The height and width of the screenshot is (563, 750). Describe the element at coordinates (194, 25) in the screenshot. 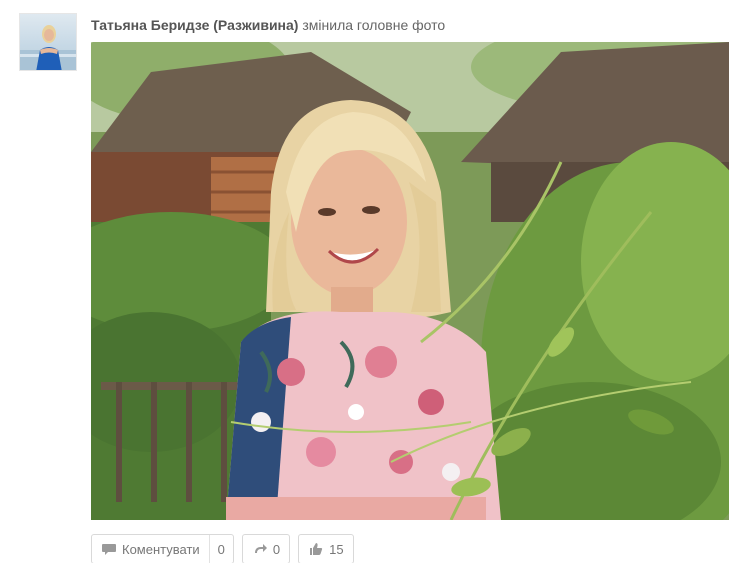

I see `author-name-link: Татьяна Беридзе (Разживина)` at that location.